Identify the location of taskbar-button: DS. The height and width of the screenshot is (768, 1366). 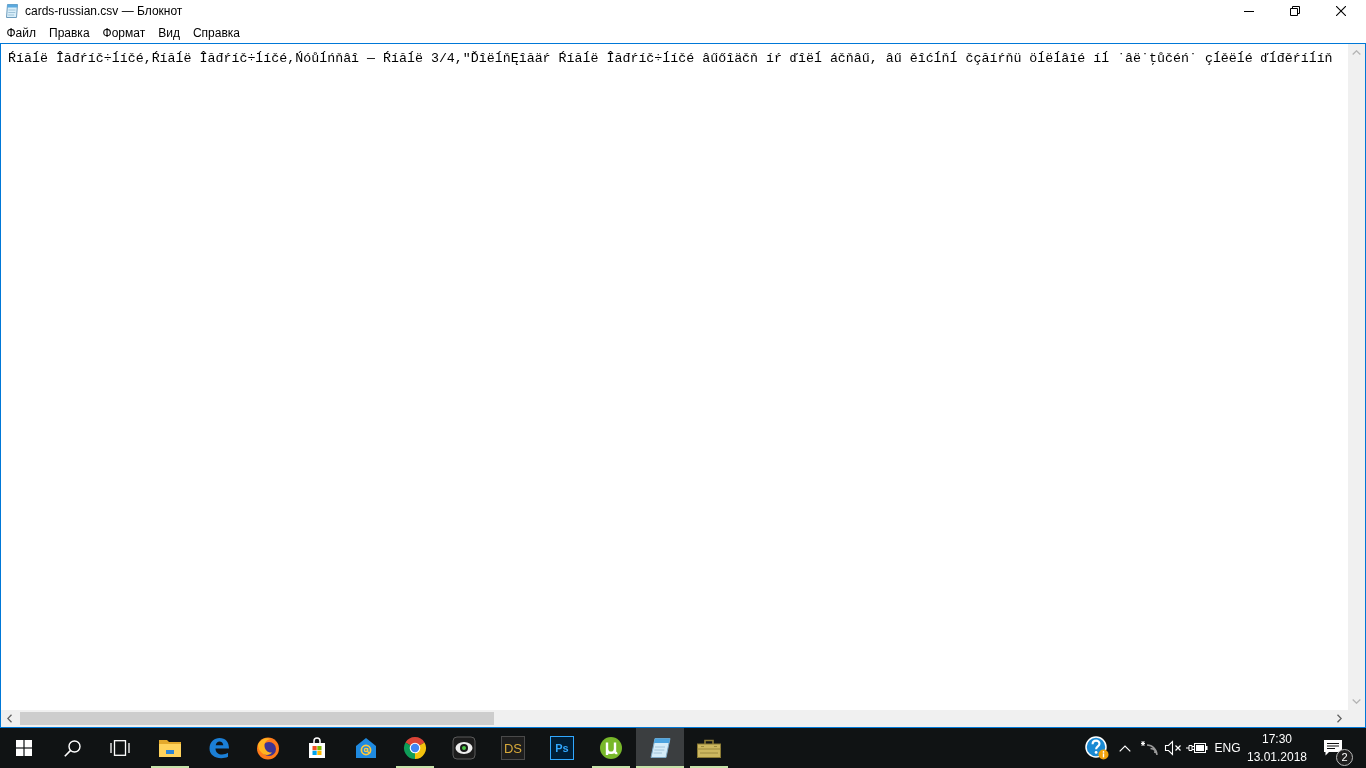
(513, 748).